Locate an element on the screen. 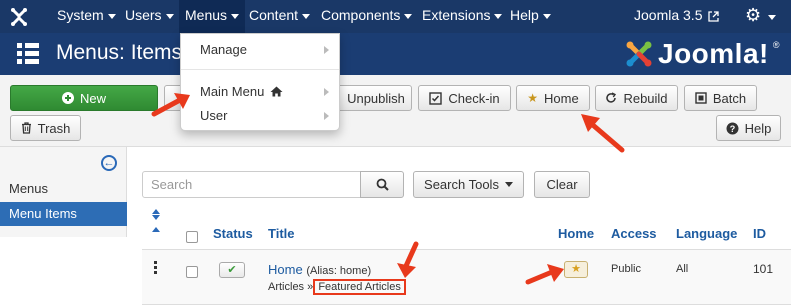  rebuild-button: Rebuild is located at coordinates (636, 98).